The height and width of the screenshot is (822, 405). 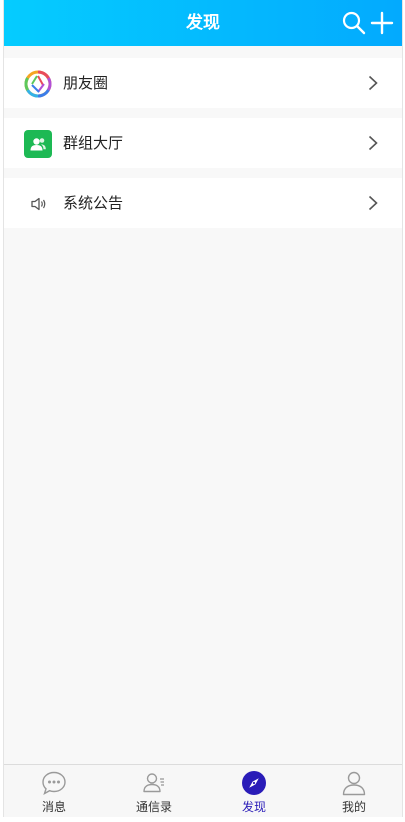 I want to click on menu-item-label: 系统公告, so click(x=93, y=203).